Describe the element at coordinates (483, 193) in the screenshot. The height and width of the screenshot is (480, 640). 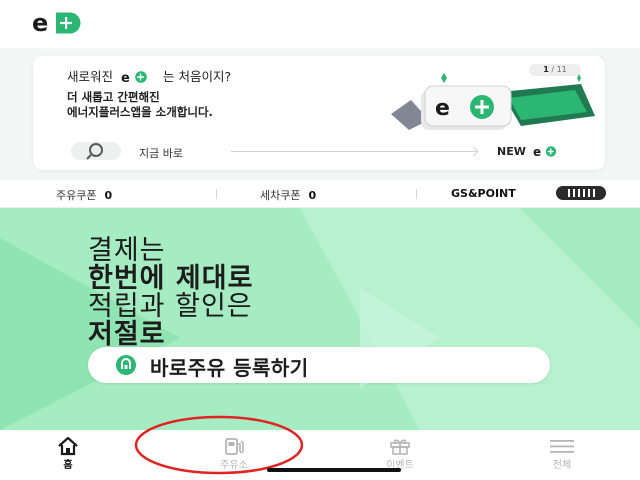
I see `gs-point-label: GS&POINT` at that location.